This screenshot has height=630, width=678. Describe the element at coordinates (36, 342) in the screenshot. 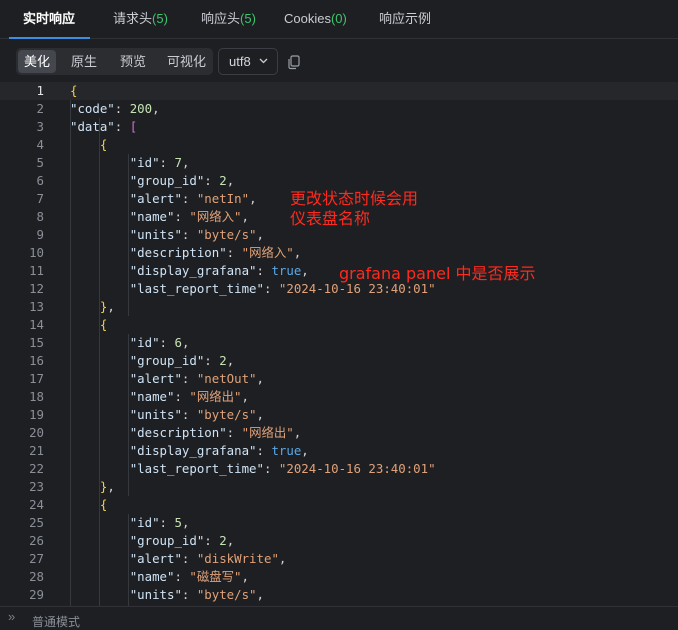

I see `line-number: 15` at that location.